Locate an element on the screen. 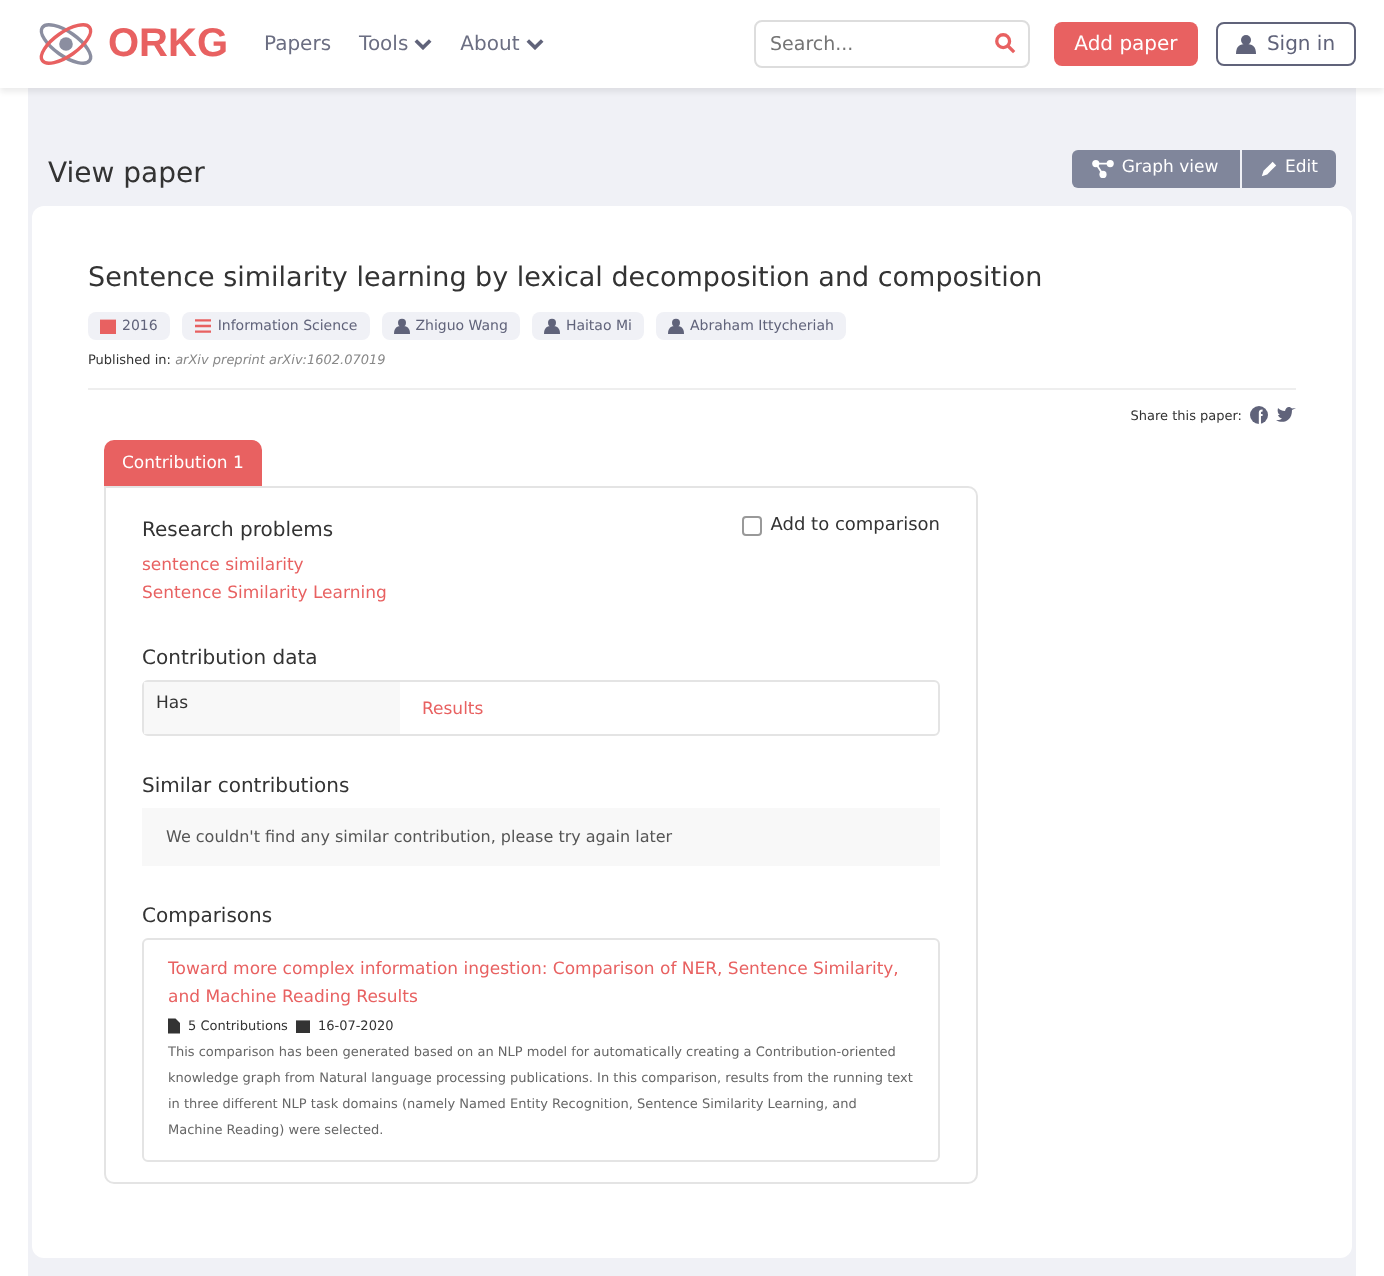 The width and height of the screenshot is (1384, 1276). edit-button: Edit is located at coordinates (1288, 168).